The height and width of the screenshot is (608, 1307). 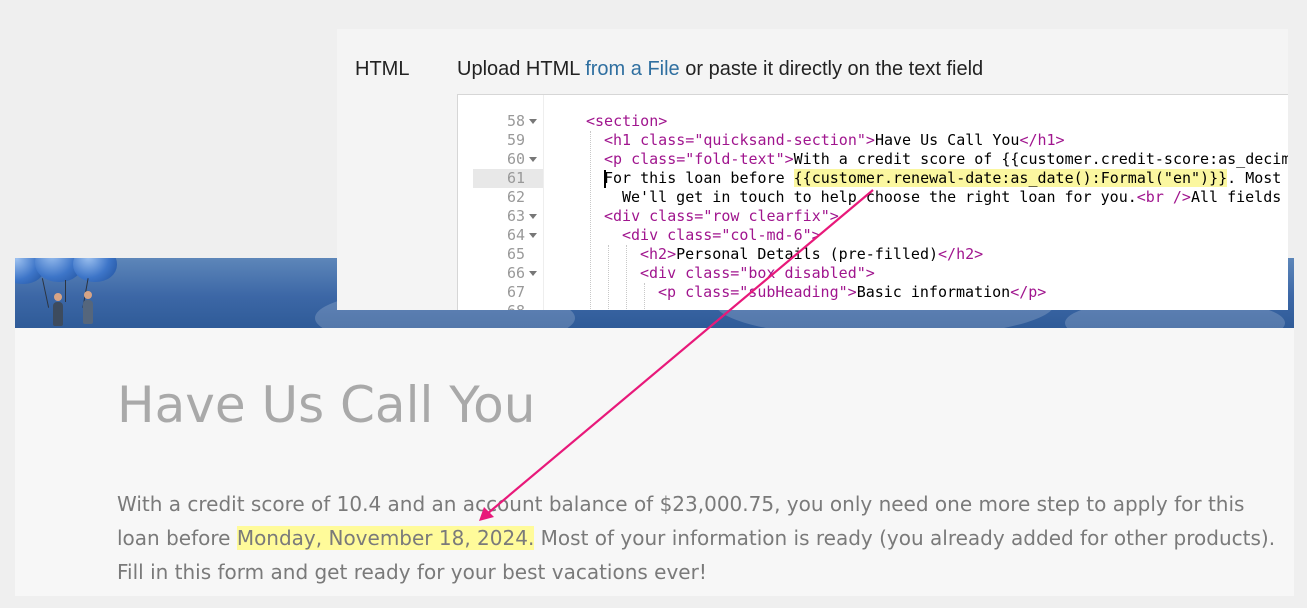 What do you see at coordinates (521, 69) in the screenshot?
I see `upload-prefix: Upload HTML` at bounding box center [521, 69].